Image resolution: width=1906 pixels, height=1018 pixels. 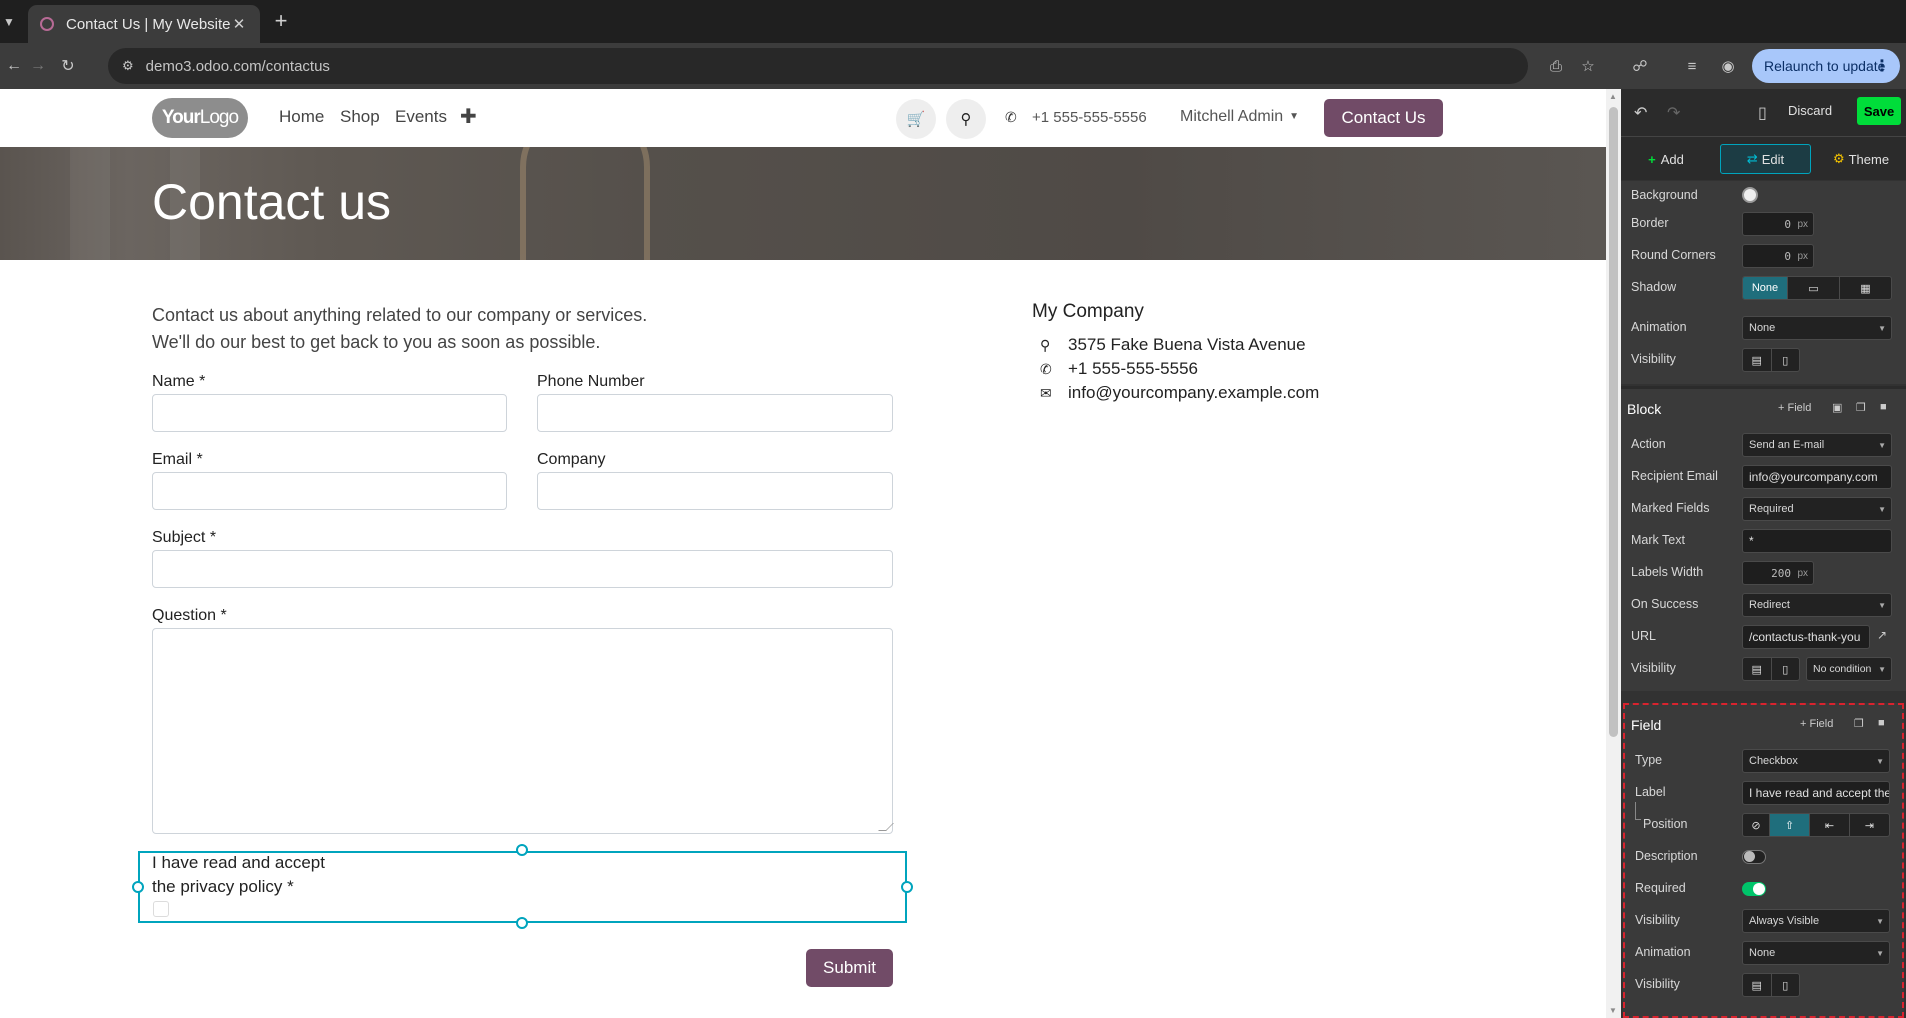 I want to click on reload-icon: ↻, so click(x=68, y=66).